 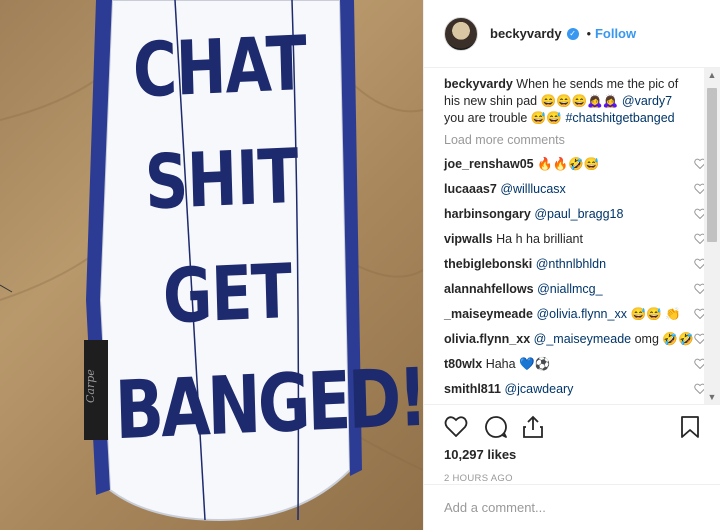 I want to click on post-actions: 10,297 likes 2 HOURS AGO, so click(x=572, y=444).